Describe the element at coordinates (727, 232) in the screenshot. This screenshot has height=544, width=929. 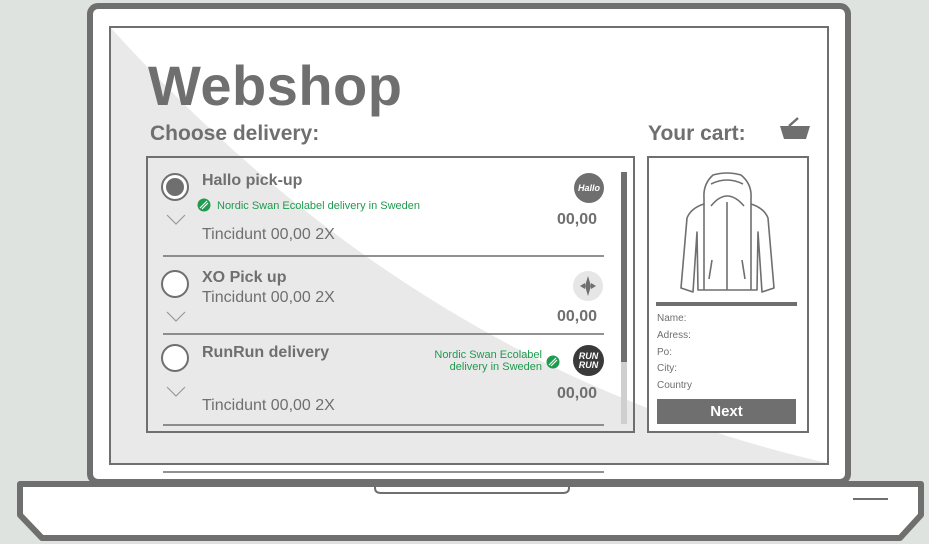
I see `jacket-image-icon` at that location.